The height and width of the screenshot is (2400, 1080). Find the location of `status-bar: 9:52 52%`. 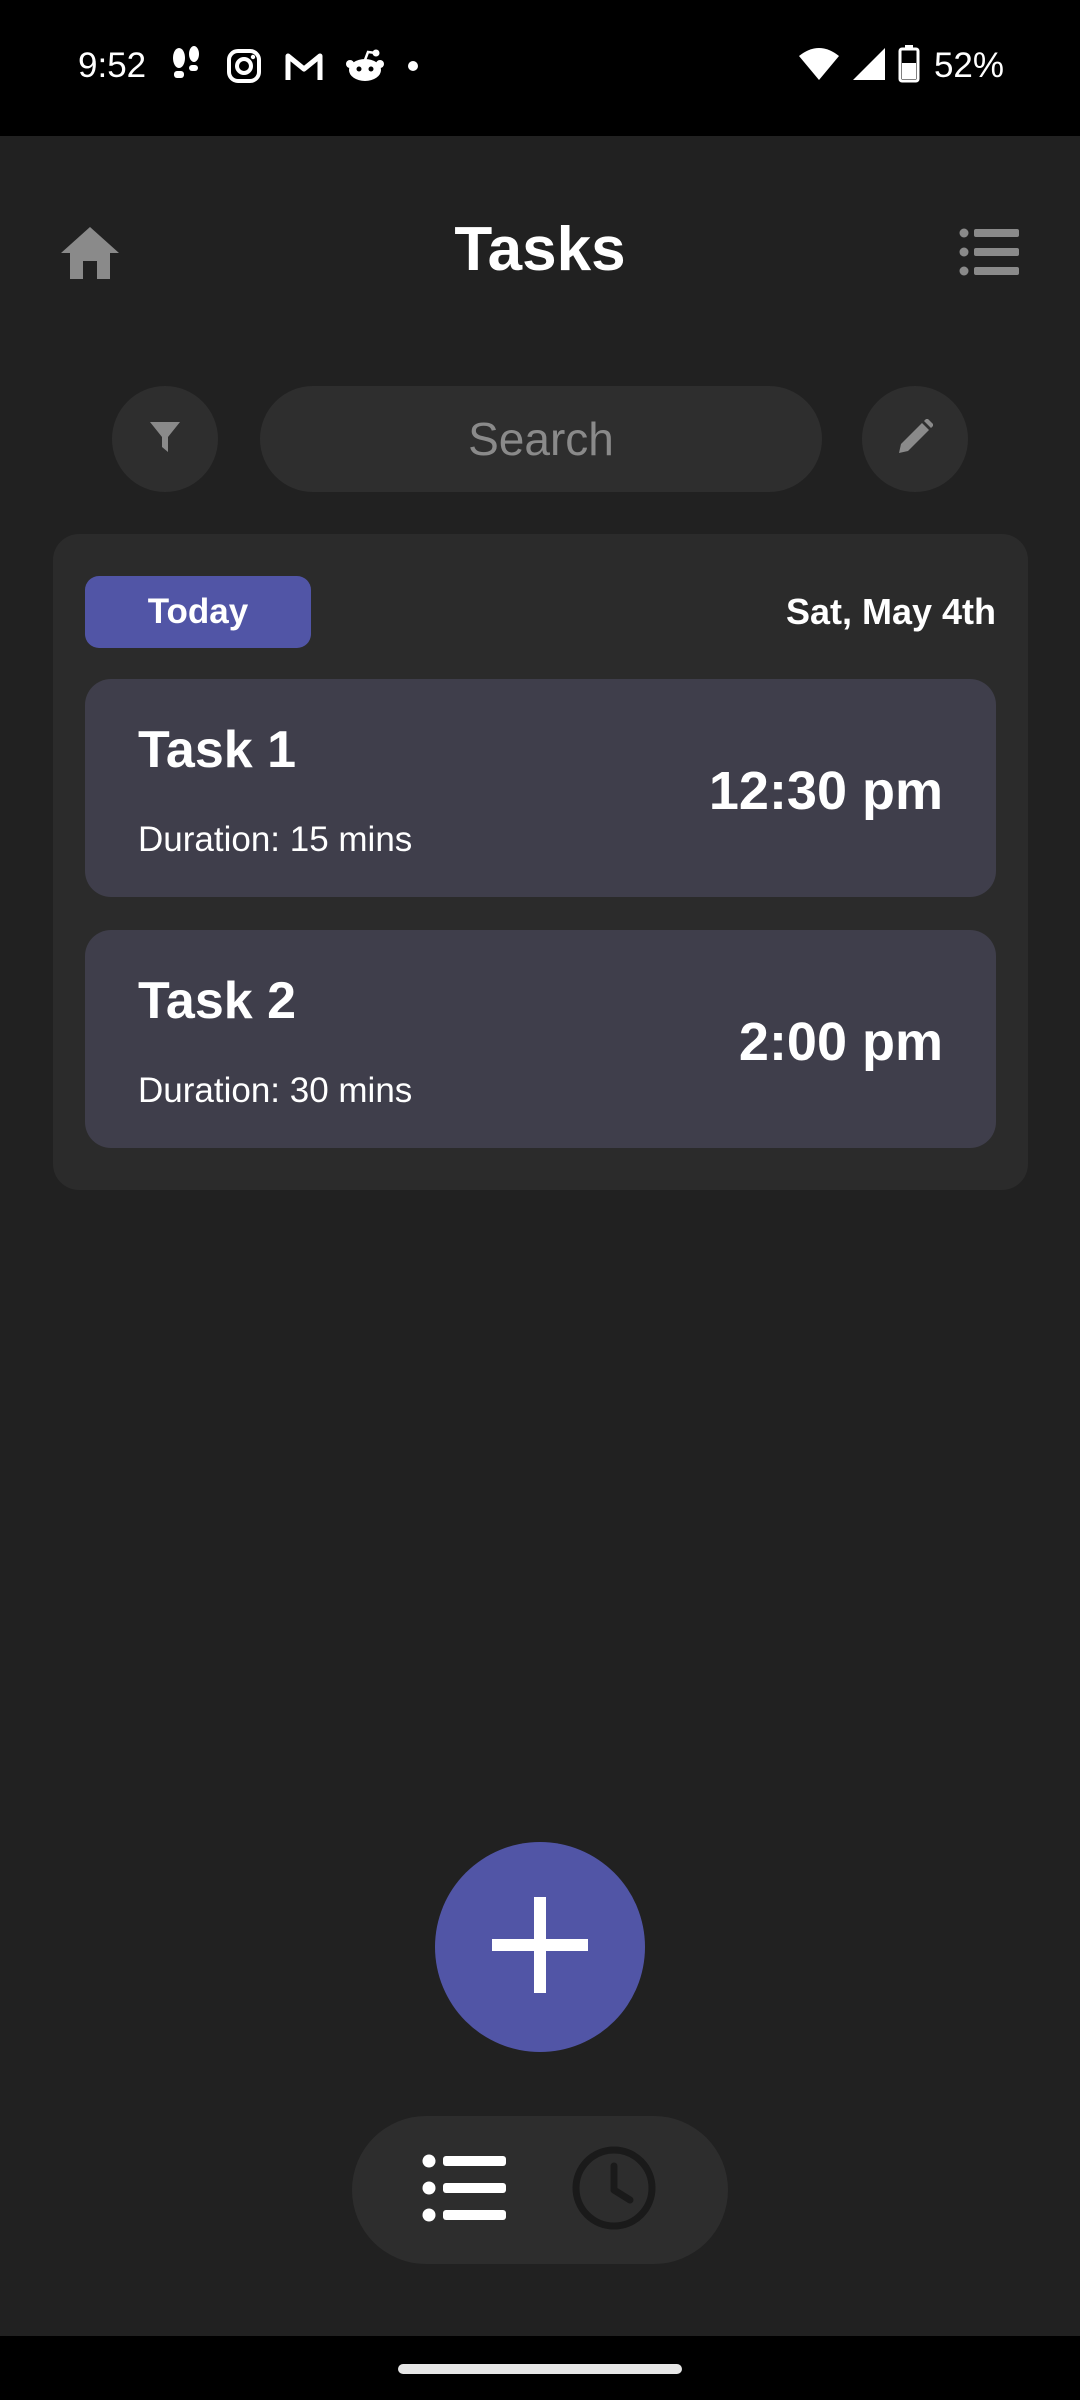

status-bar: 9:52 52% is located at coordinates (540, 68).